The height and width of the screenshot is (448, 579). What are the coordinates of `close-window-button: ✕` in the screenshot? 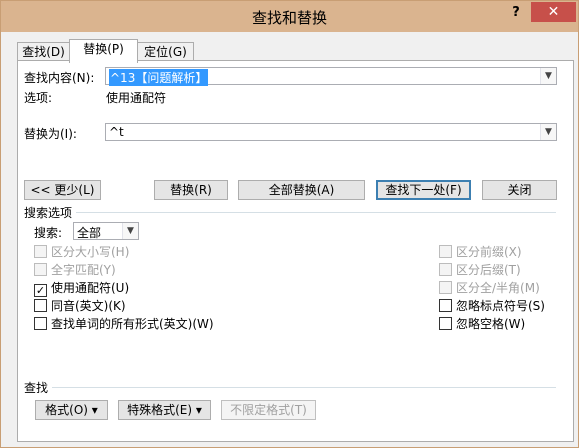 It's located at (553, 12).